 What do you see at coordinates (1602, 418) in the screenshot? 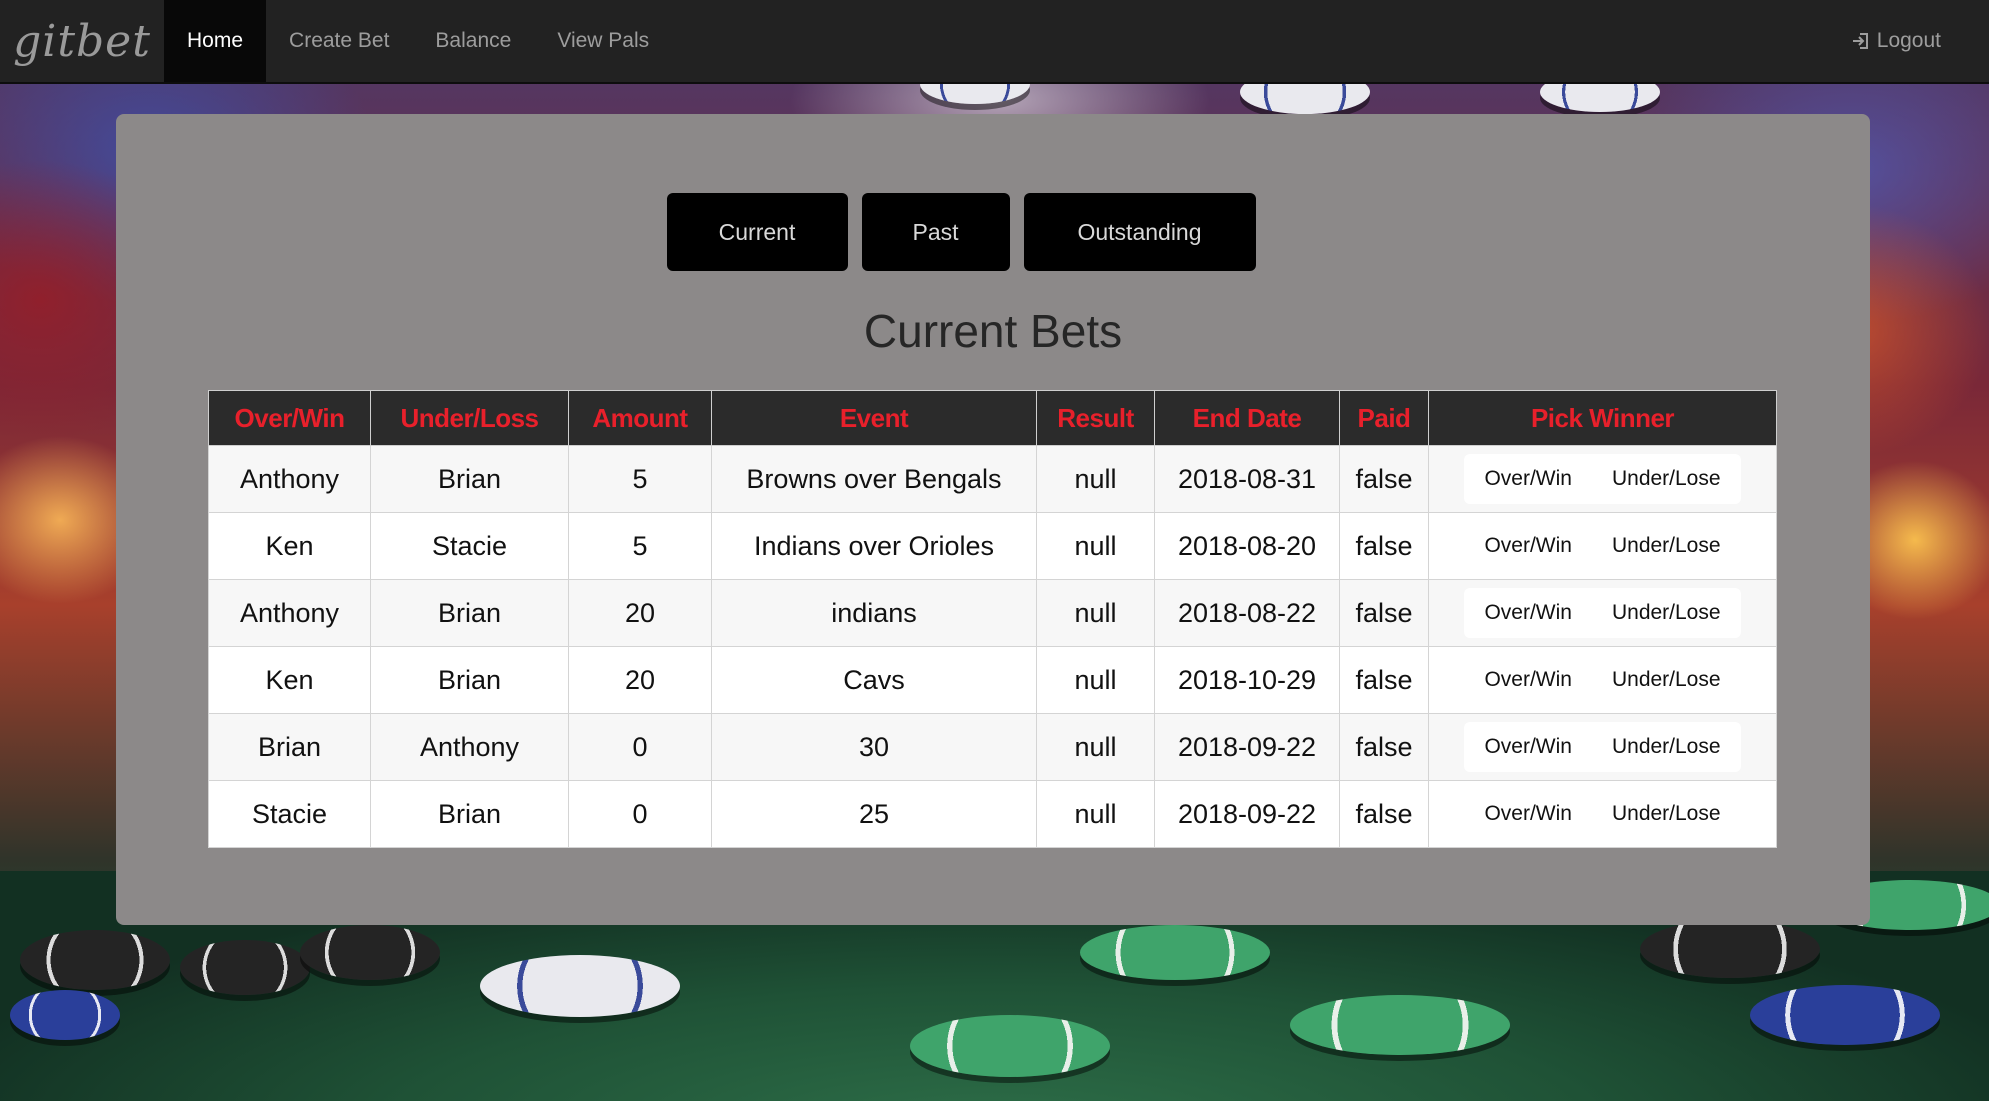
I see `column-header-pick-winner: Pick Winner` at bounding box center [1602, 418].